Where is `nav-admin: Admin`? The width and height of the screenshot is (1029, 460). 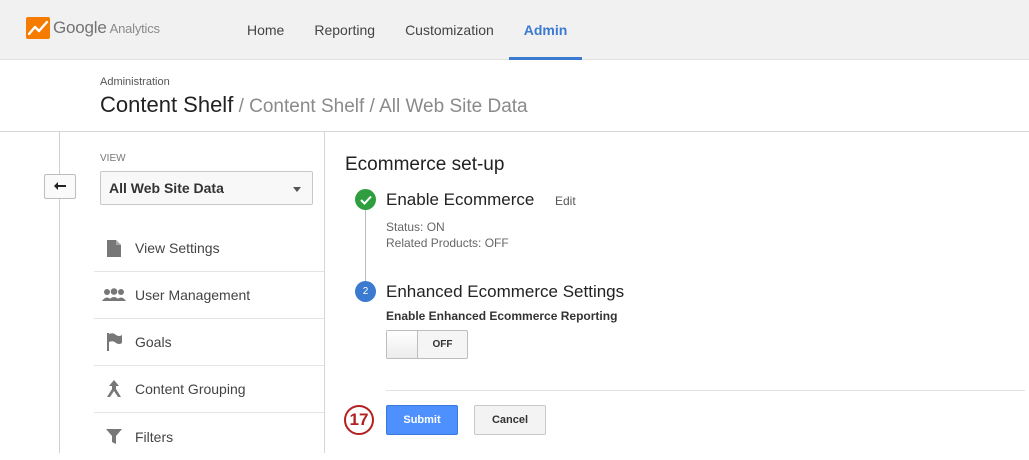 nav-admin: Admin is located at coordinates (545, 30).